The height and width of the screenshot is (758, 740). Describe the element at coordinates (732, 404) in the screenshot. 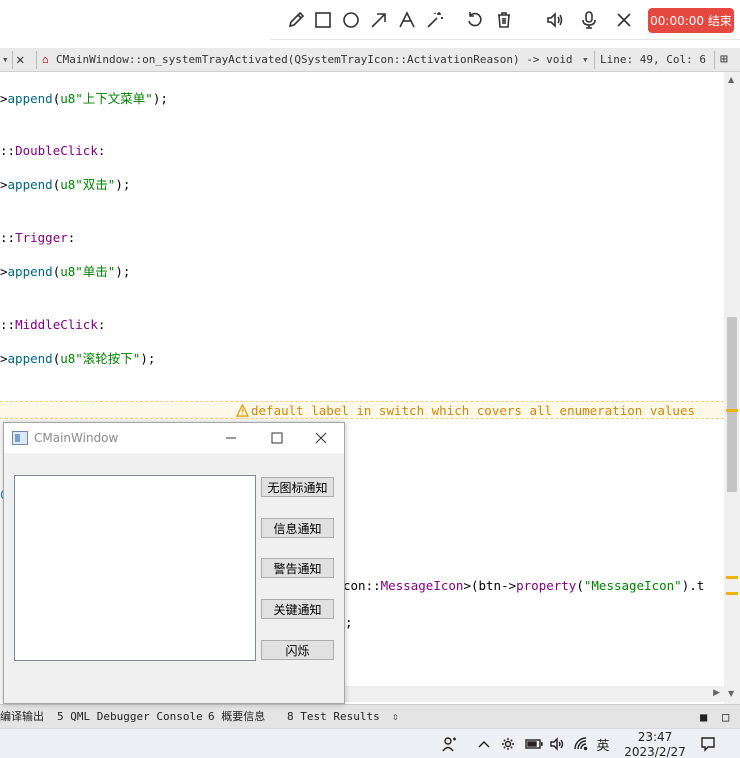

I see `scrollbar-thumb` at that location.